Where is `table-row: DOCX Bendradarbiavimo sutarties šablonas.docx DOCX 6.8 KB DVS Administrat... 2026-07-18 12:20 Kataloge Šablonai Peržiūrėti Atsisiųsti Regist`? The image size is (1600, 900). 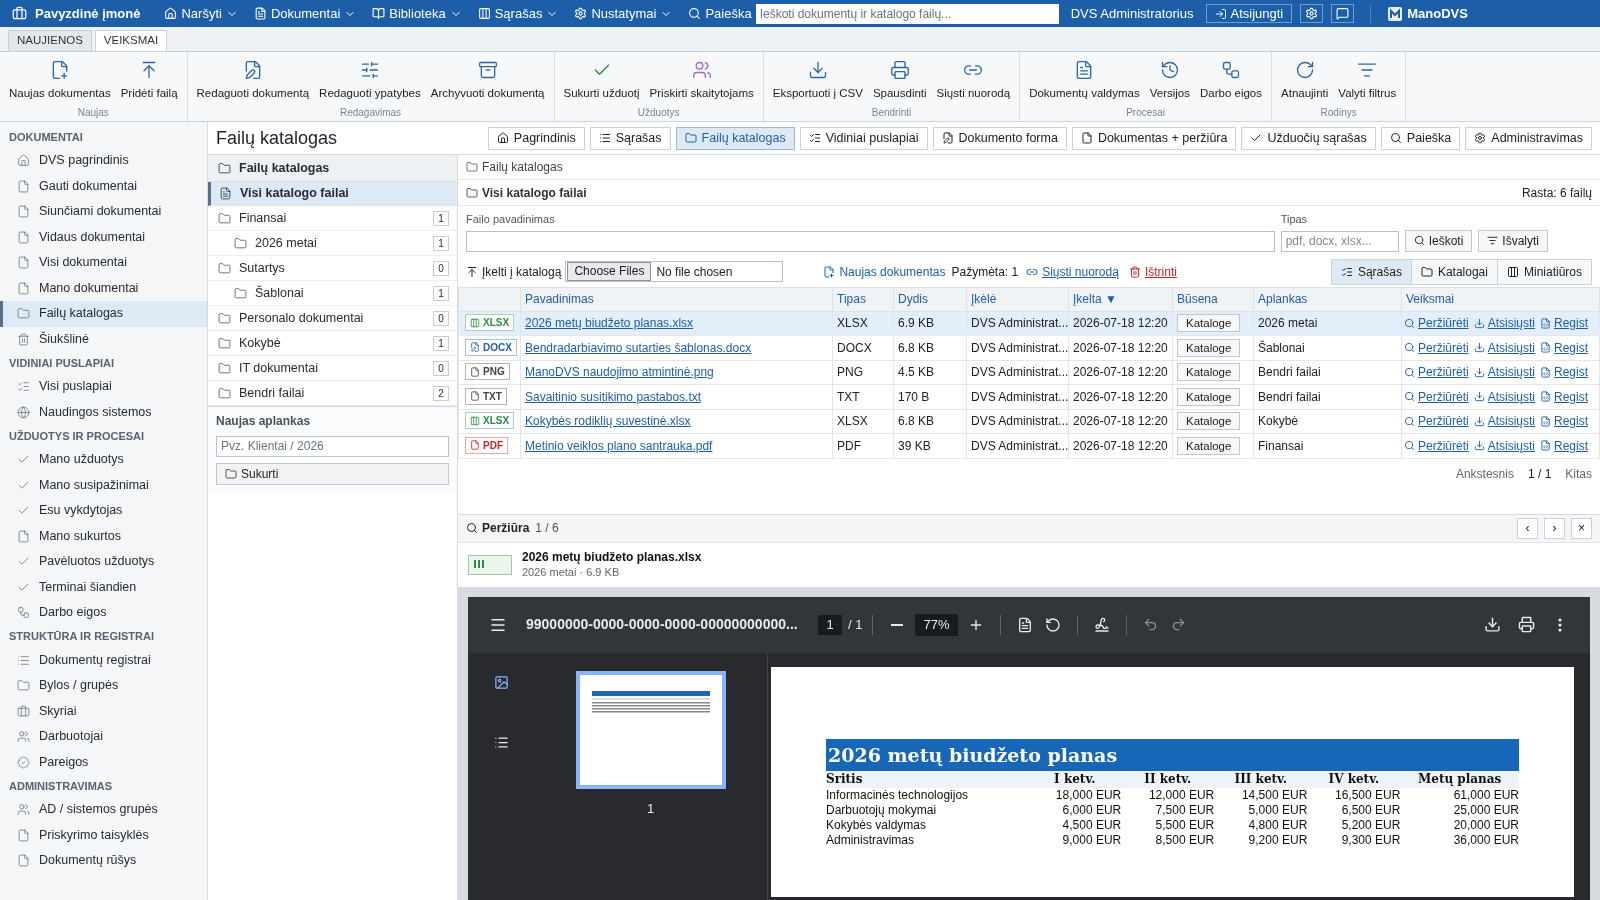
table-row: DOCX Bendradarbiavimo sutarties šablonas.docx DOCX 6.8 KB DVS Administrat... 2026-07-18 12:20 Kataloge Šablonai Peržiūrėti Atsisiųsti Regist is located at coordinates (1029, 347).